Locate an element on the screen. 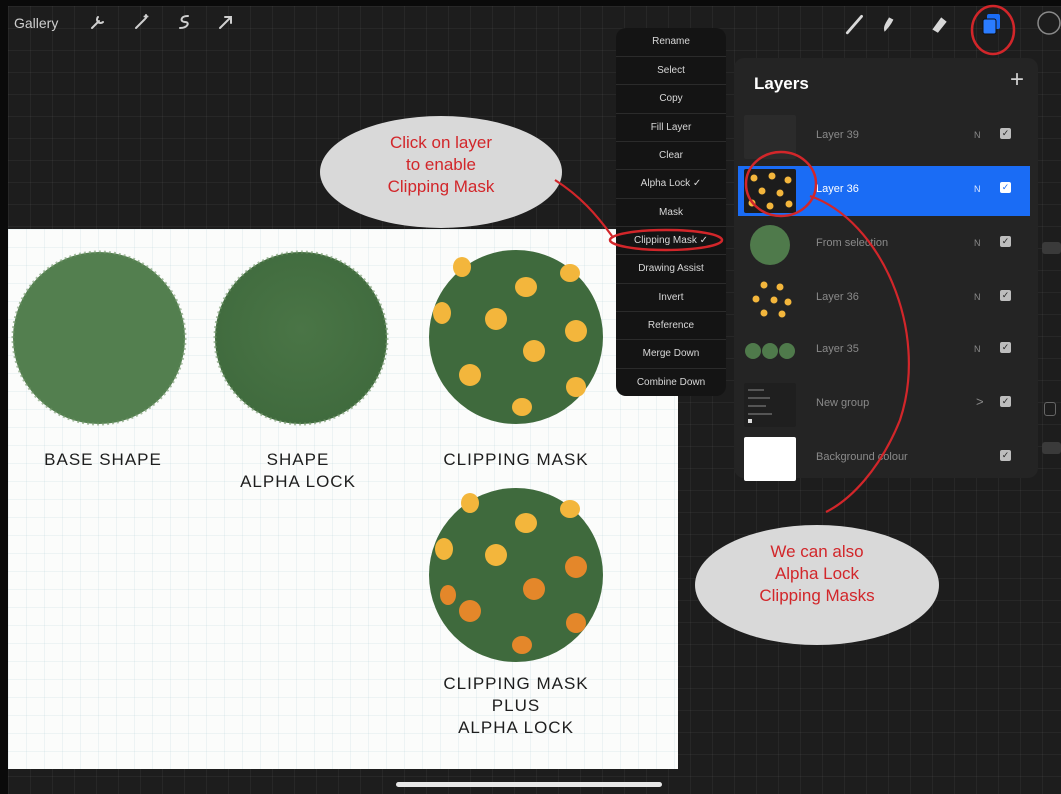 The height and width of the screenshot is (794, 1061). layers-title: Layers is located at coordinates (781, 83).